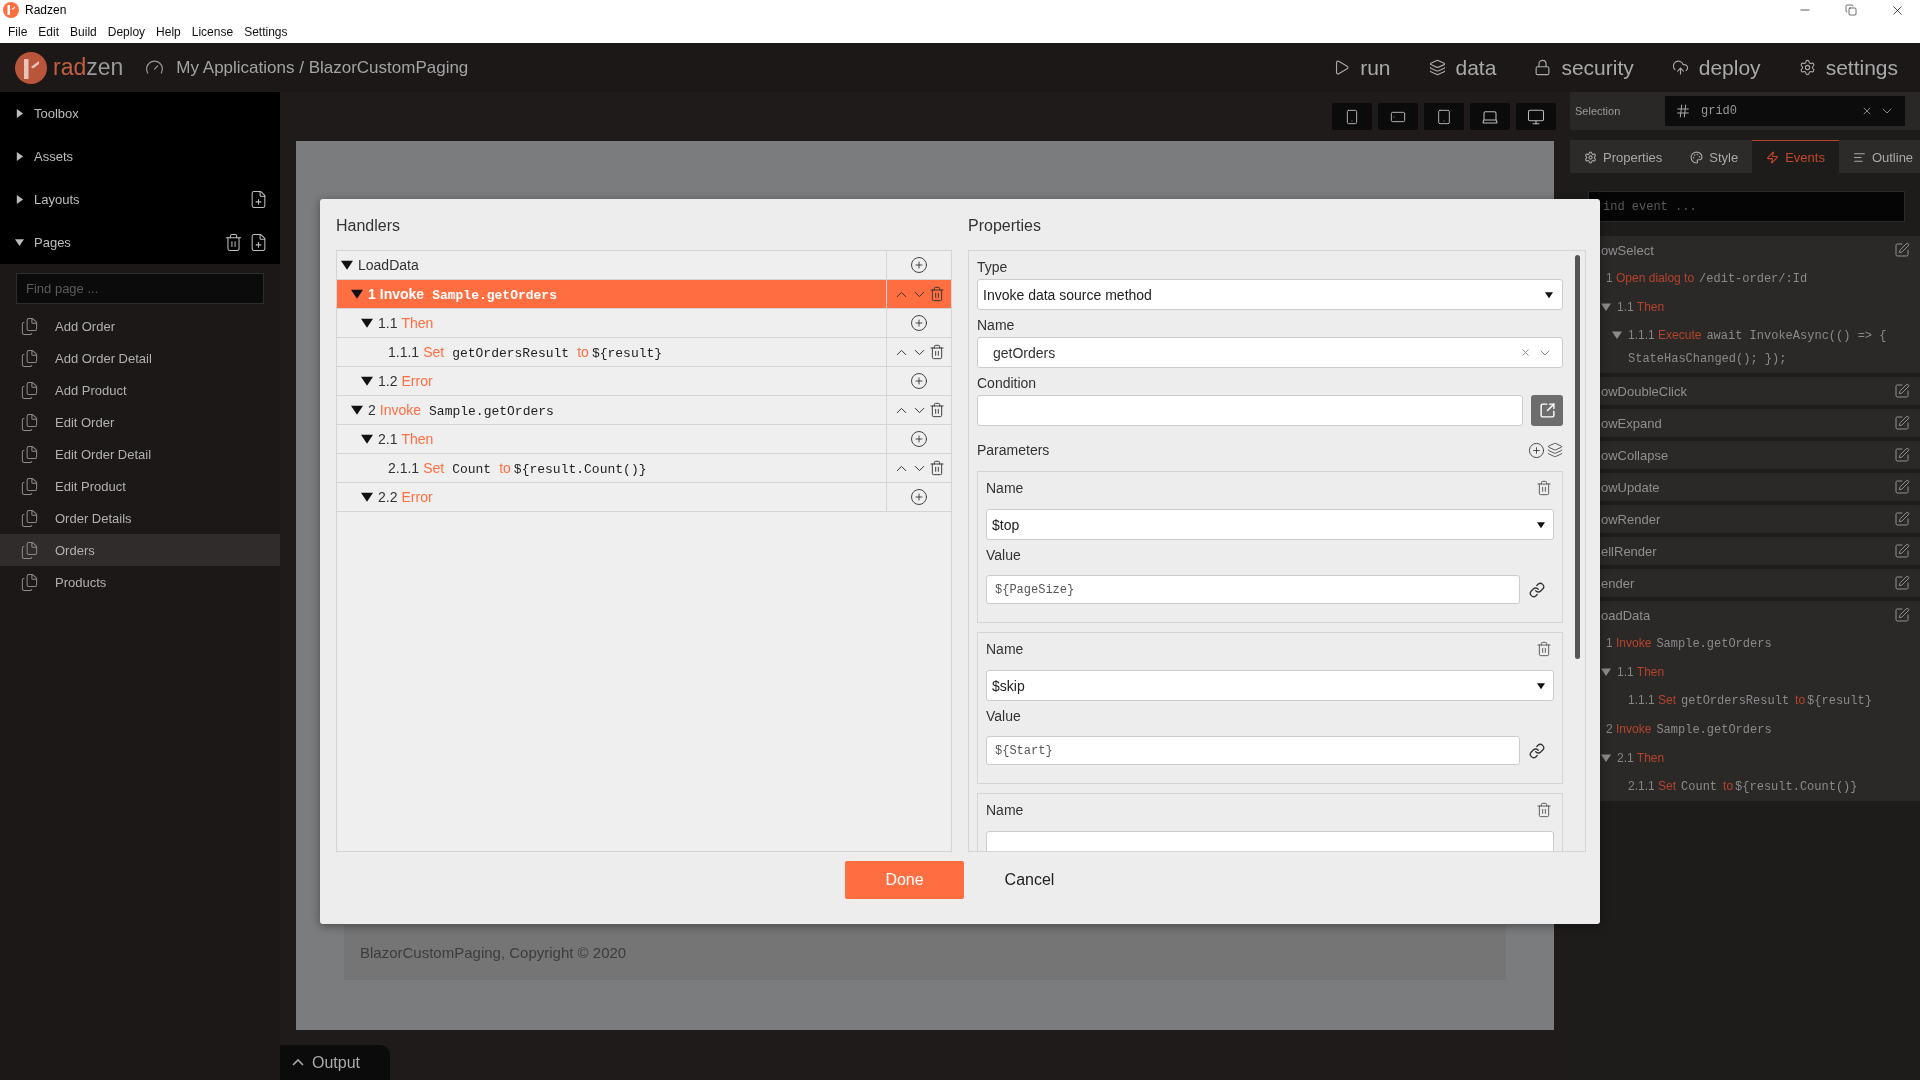 This screenshot has width=1920, height=1080. What do you see at coordinates (1716, 67) in the screenshot?
I see `nav-link: deploy` at bounding box center [1716, 67].